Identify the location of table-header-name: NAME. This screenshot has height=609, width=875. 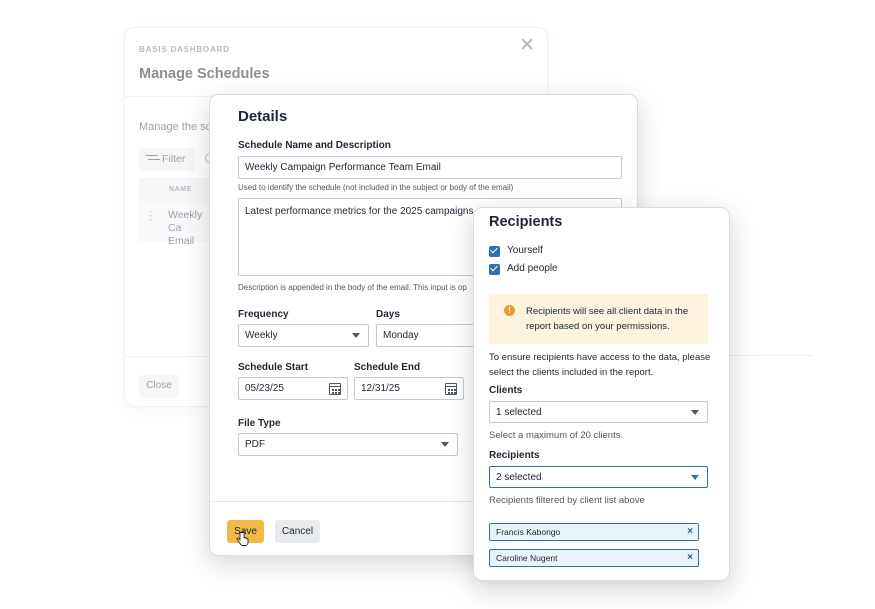
(175, 190).